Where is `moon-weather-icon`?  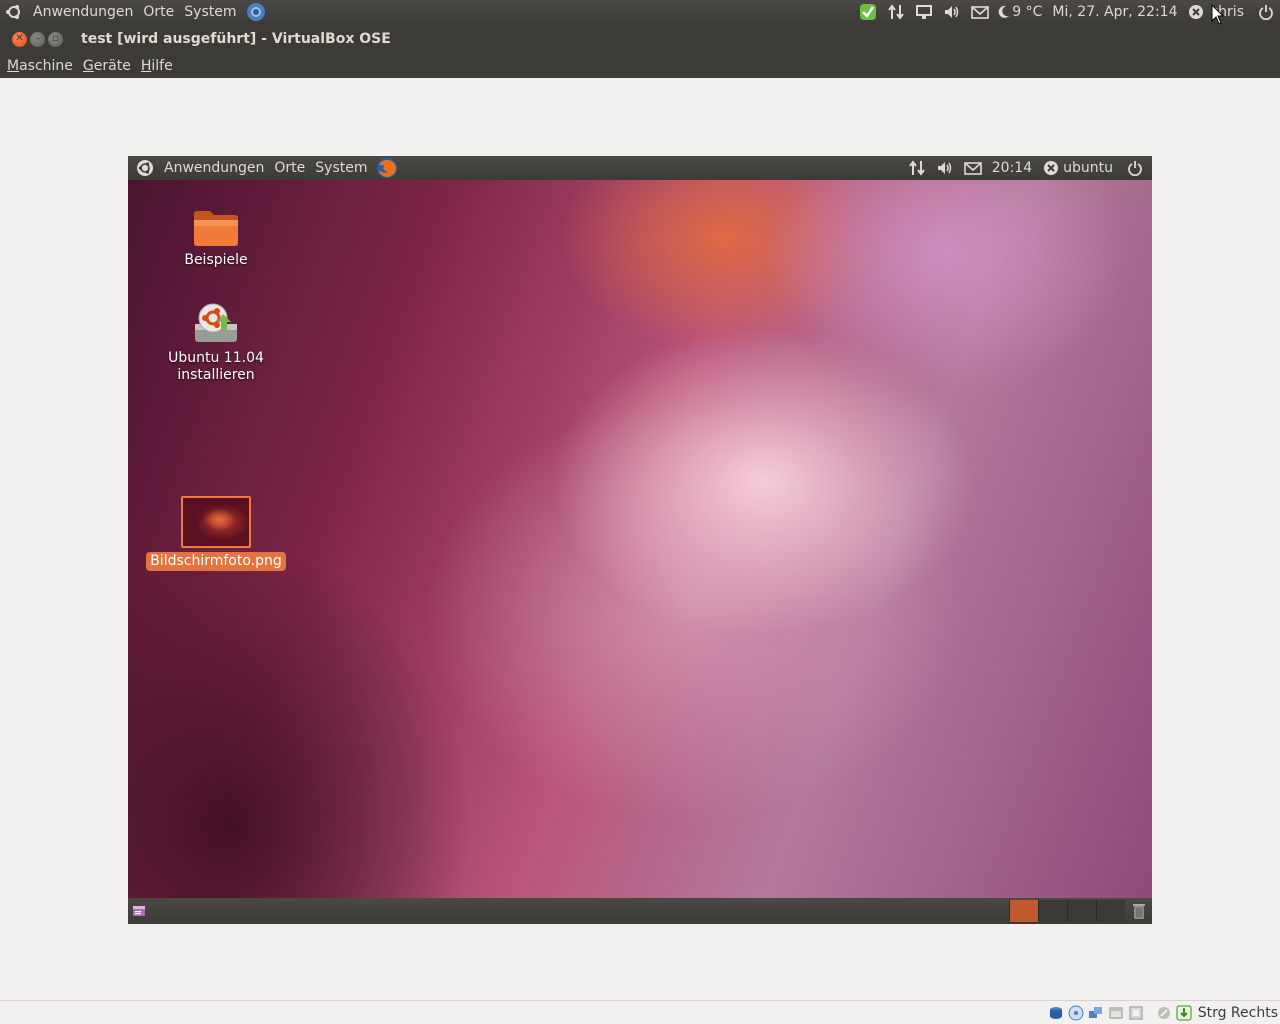
moon-weather-icon is located at coordinates (1004, 12).